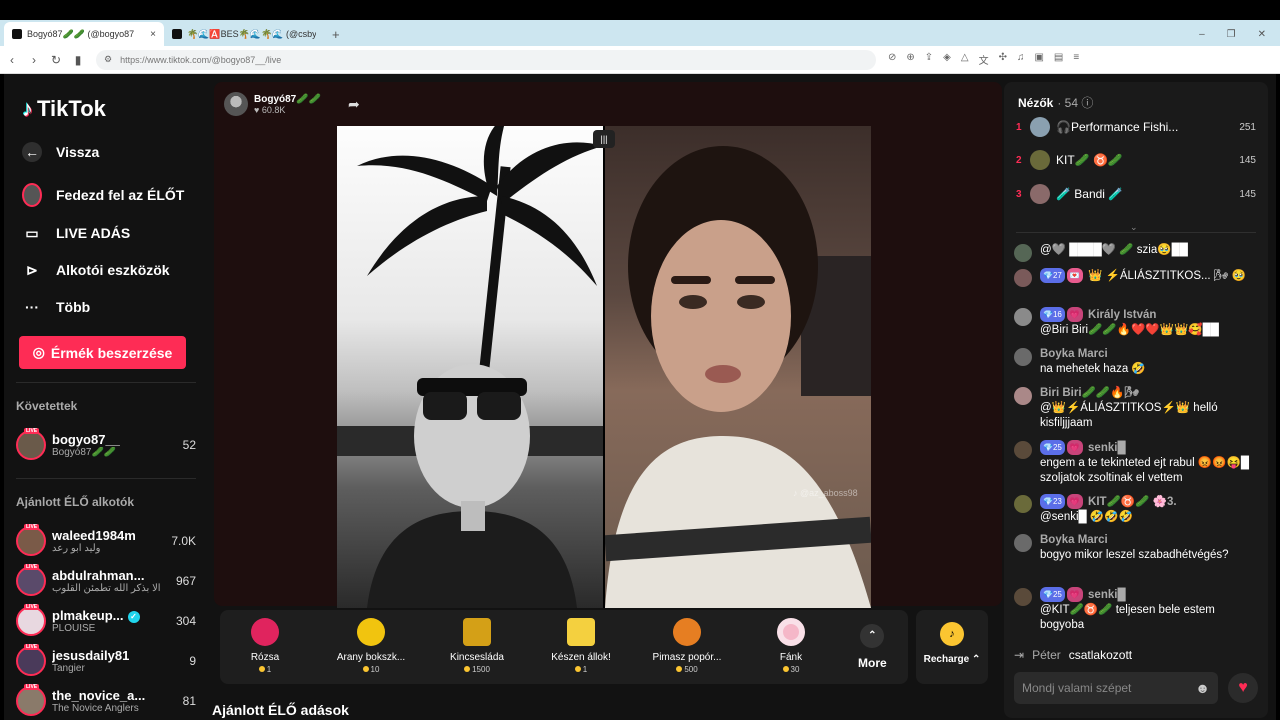  Describe the element at coordinates (31, 540) in the screenshot. I see `avatar: LIVE` at that location.